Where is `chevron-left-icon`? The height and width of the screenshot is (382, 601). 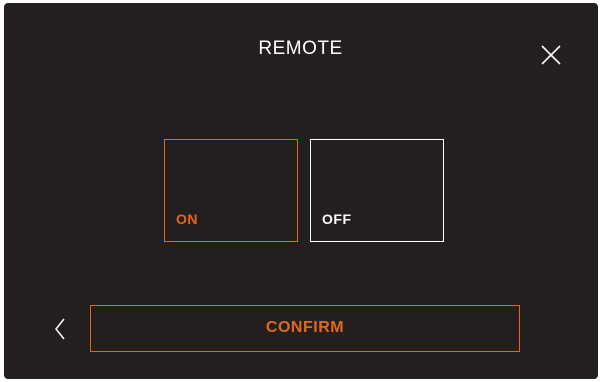
chevron-left-icon is located at coordinates (60, 329).